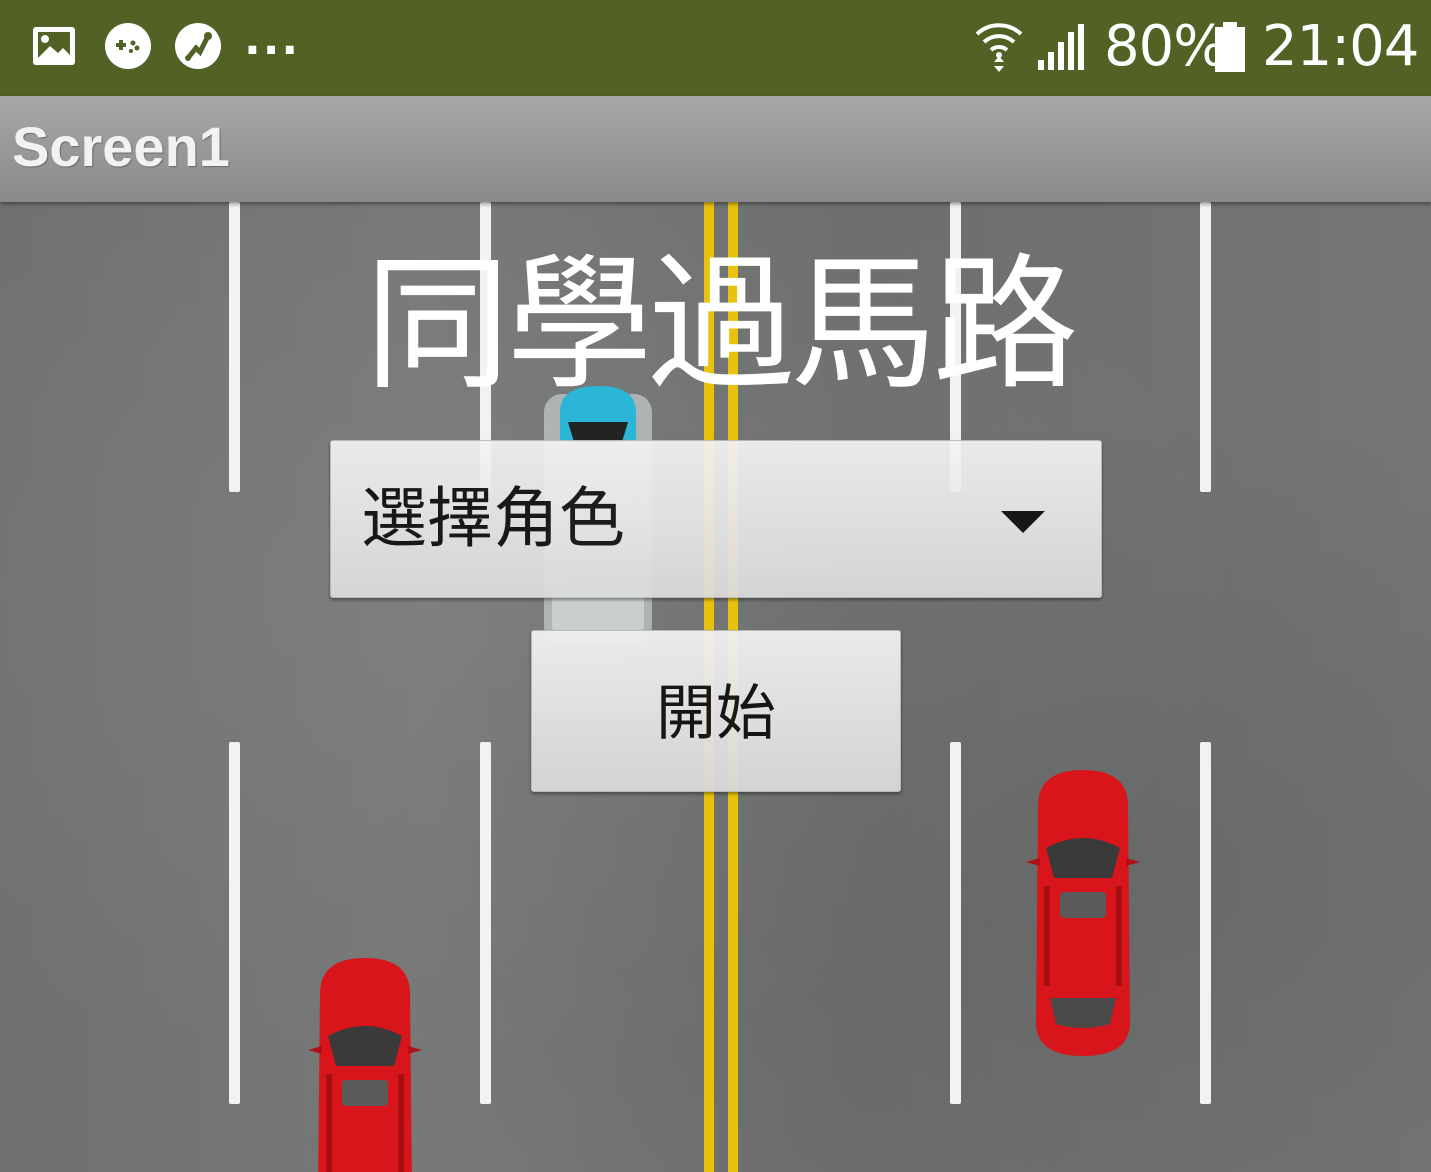 This screenshot has width=1431, height=1172. What do you see at coordinates (999, 47) in the screenshot?
I see `wifi-icon` at bounding box center [999, 47].